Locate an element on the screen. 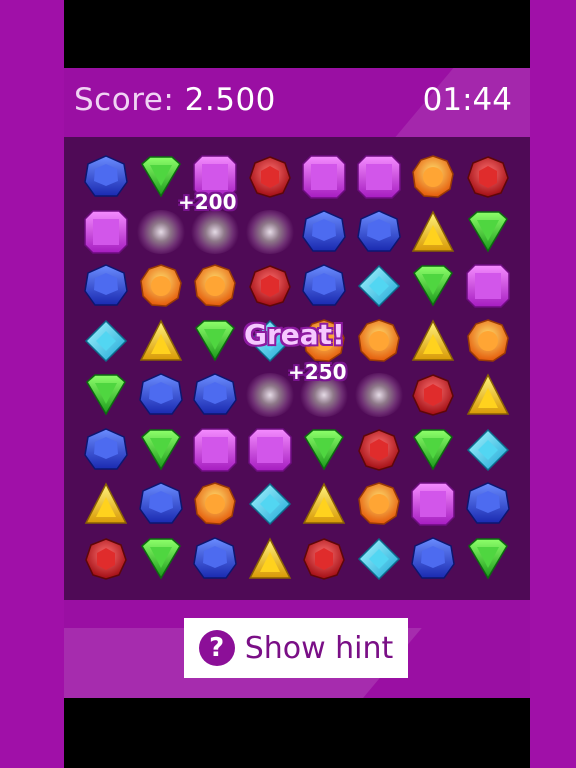  score-value: 2.500 is located at coordinates (230, 100).